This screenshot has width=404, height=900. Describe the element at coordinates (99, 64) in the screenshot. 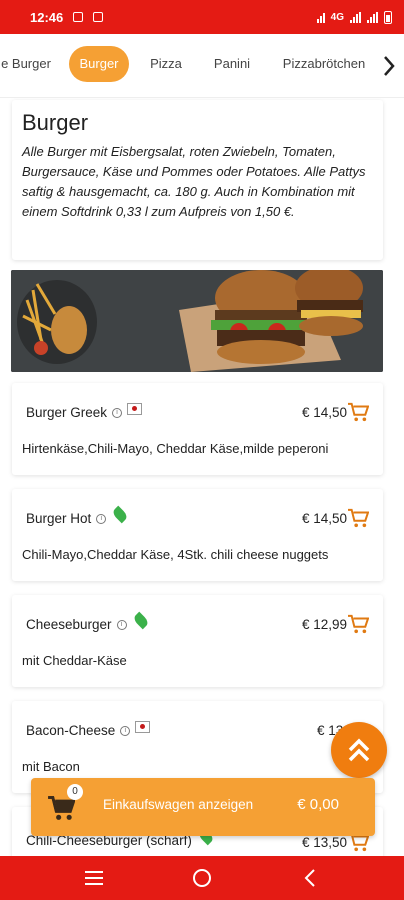

I see `tab-burger: Burger` at that location.